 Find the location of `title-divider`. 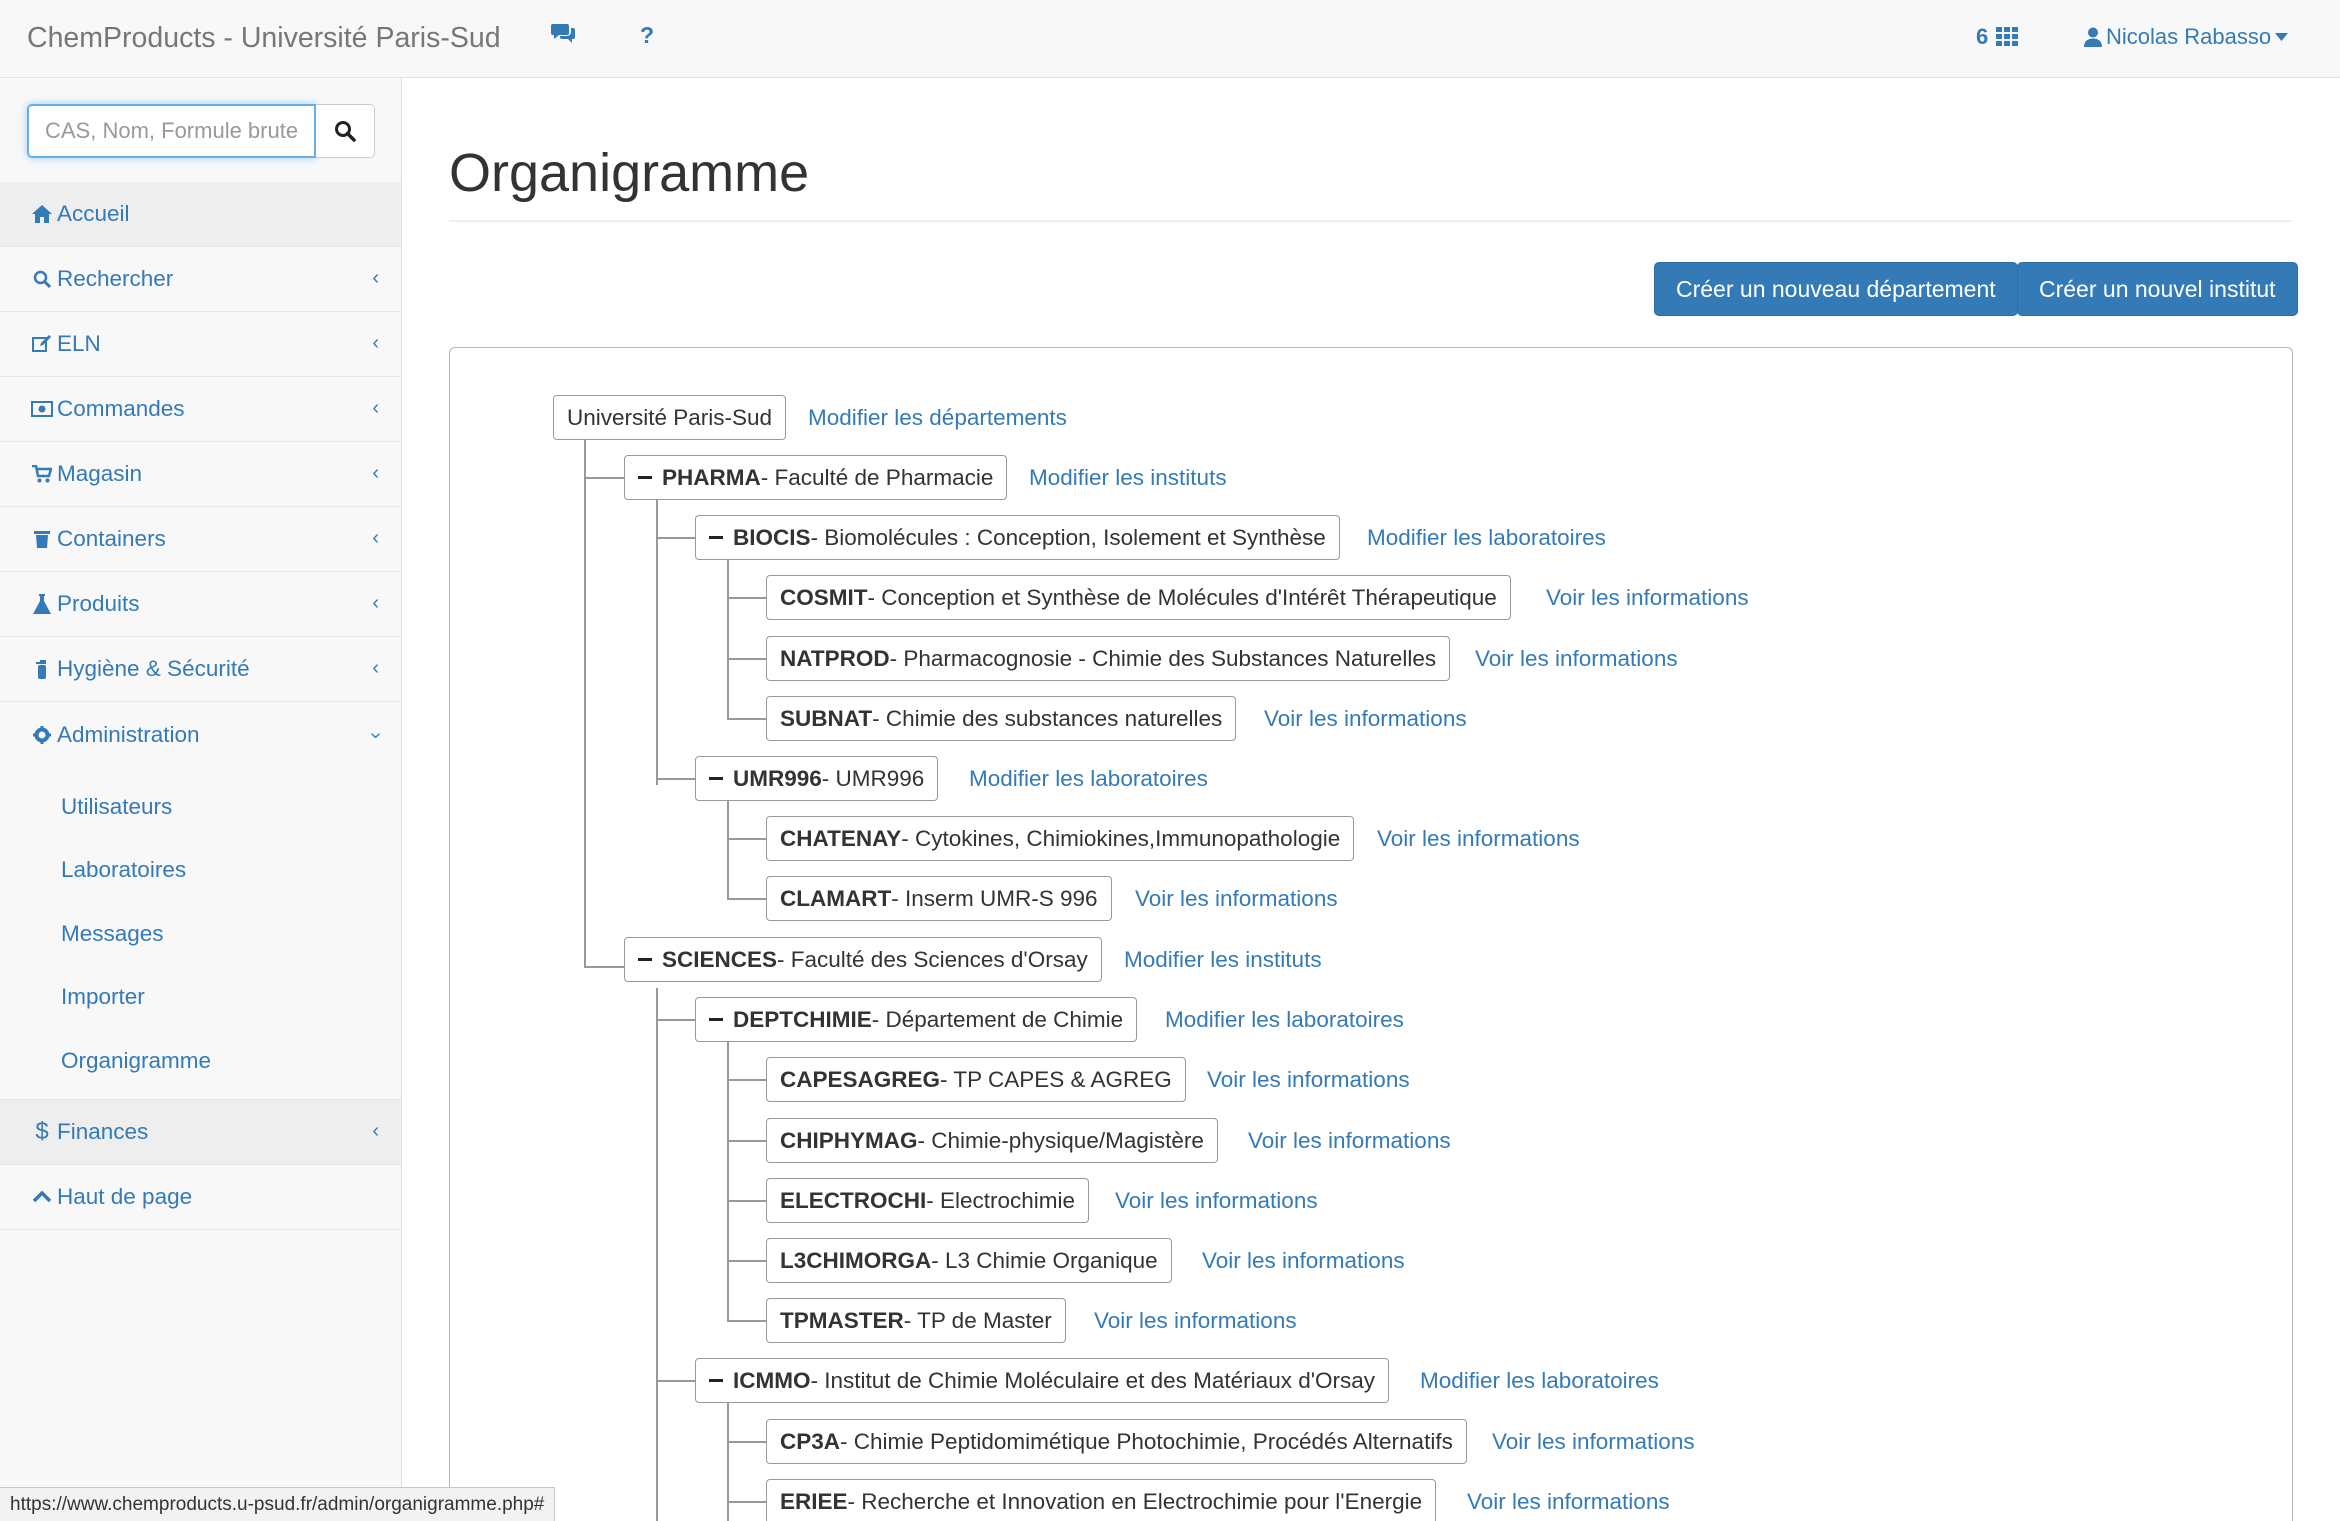

title-divider is located at coordinates (1370, 221).